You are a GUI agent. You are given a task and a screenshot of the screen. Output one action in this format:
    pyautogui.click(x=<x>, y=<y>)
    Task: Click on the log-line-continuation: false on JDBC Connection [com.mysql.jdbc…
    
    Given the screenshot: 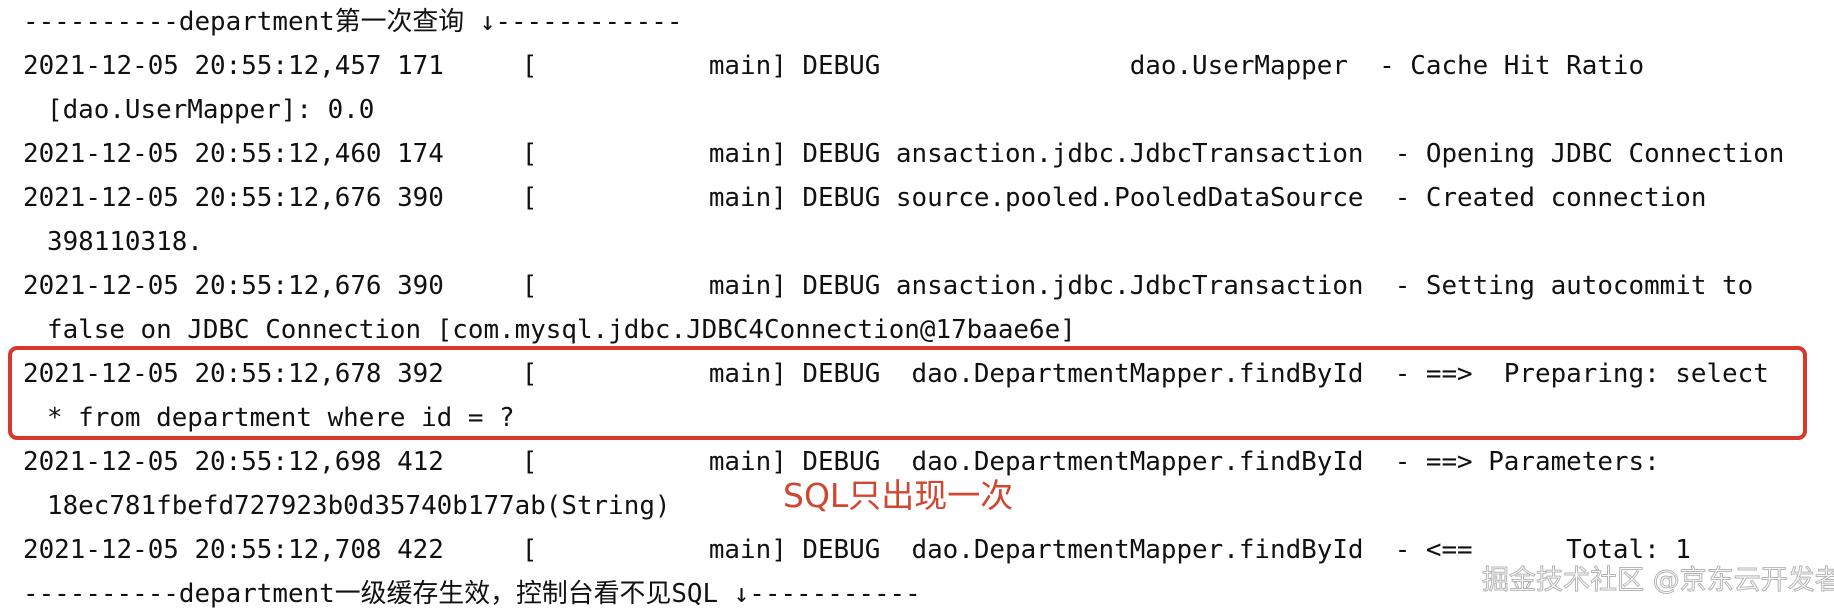 What is the action you would take?
    pyautogui.click(x=561, y=330)
    